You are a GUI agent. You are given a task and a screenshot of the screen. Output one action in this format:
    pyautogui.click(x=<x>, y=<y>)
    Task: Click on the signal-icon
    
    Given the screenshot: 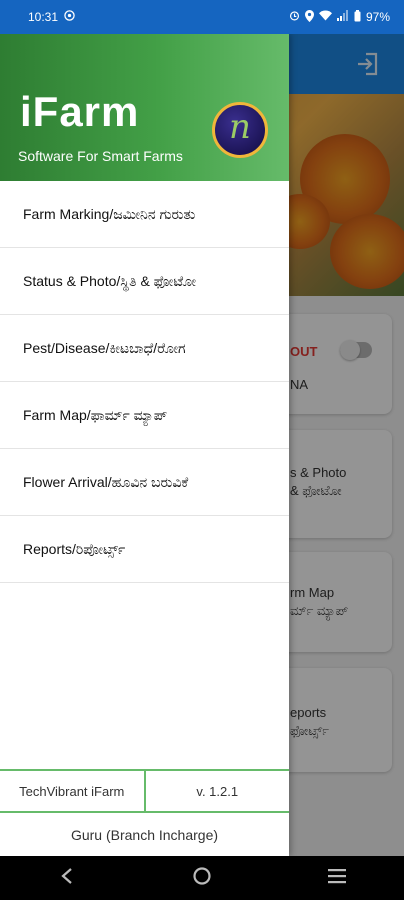 What is the action you would take?
    pyautogui.click(x=342, y=17)
    